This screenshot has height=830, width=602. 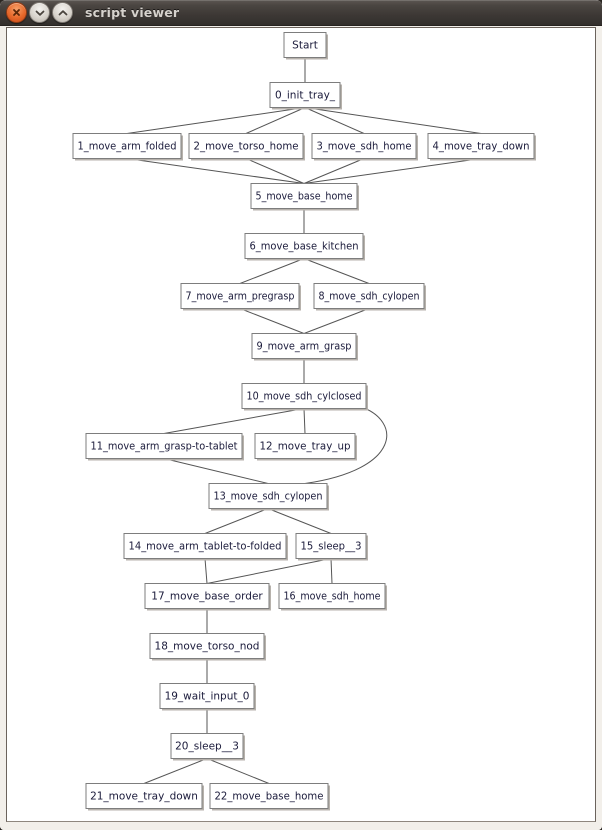 I want to click on node-label: 22_move_base_home, so click(x=269, y=797).